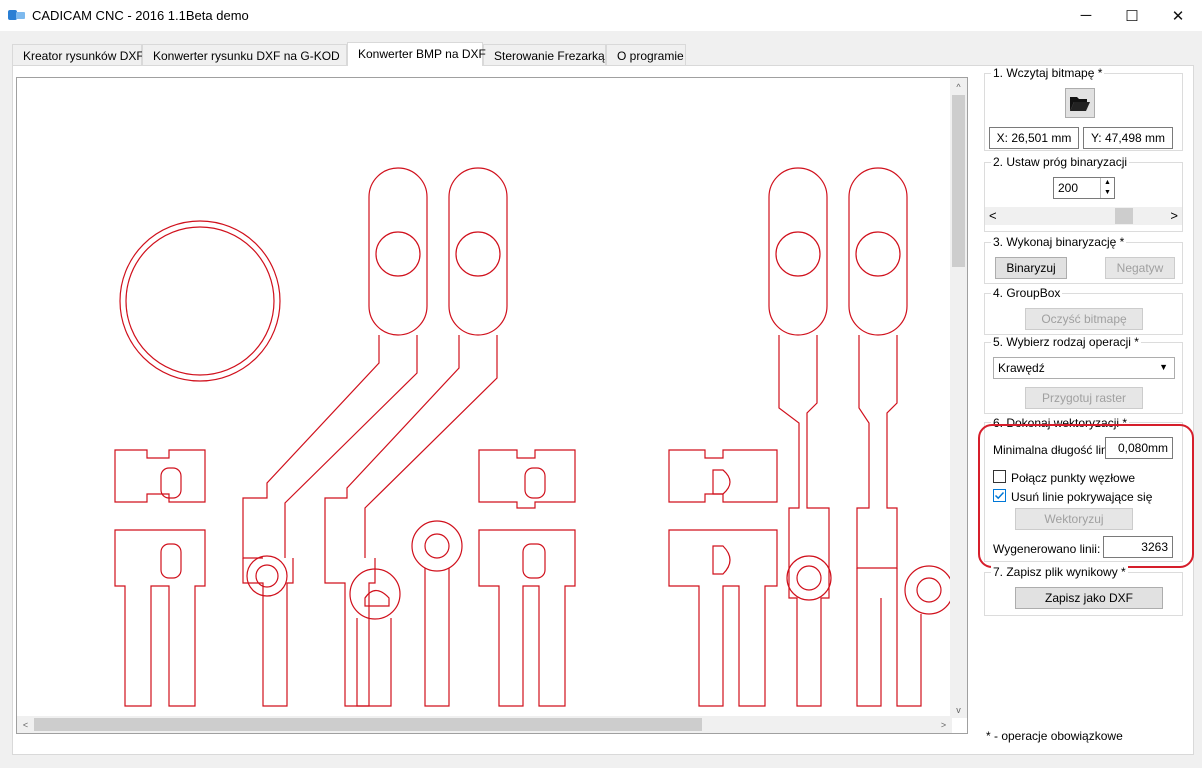 This screenshot has height=768, width=1202. What do you see at coordinates (1083, 216) in the screenshot?
I see `threshold-slider: < >` at bounding box center [1083, 216].